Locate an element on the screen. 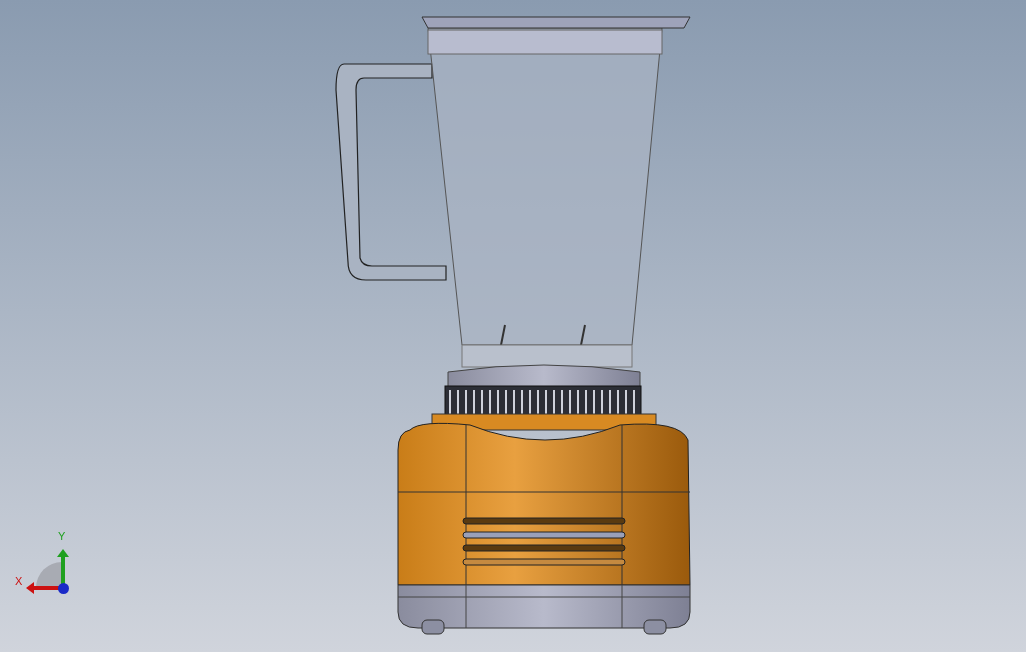 The height and width of the screenshot is (652, 1026). x-axis-label: X is located at coordinates (19, 581).